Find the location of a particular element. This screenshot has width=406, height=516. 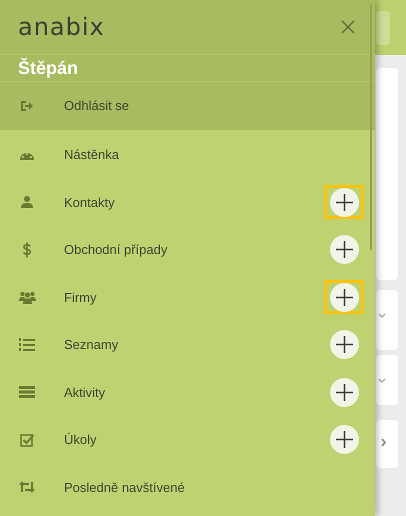

person-icon is located at coordinates (27, 202).